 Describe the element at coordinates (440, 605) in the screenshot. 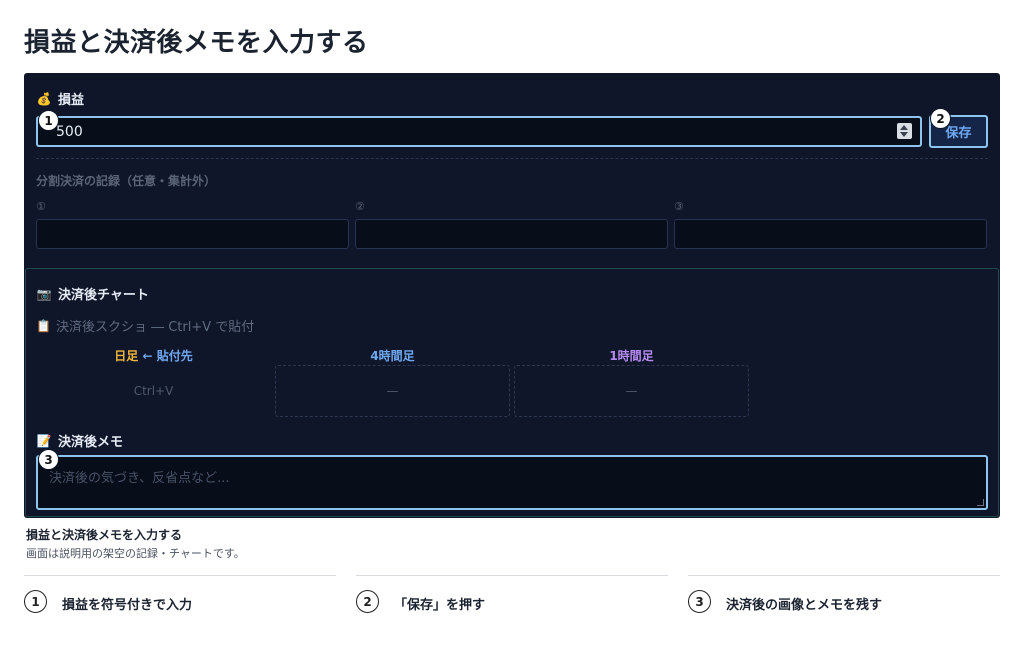

I see `step-text: 「保存」を押す` at that location.